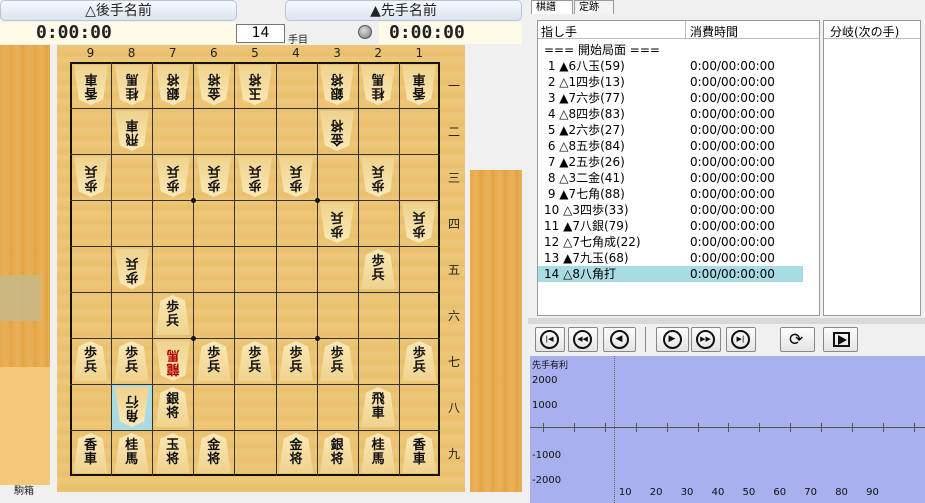  I want to click on tab-kifu: 棋譜, so click(552, 7).